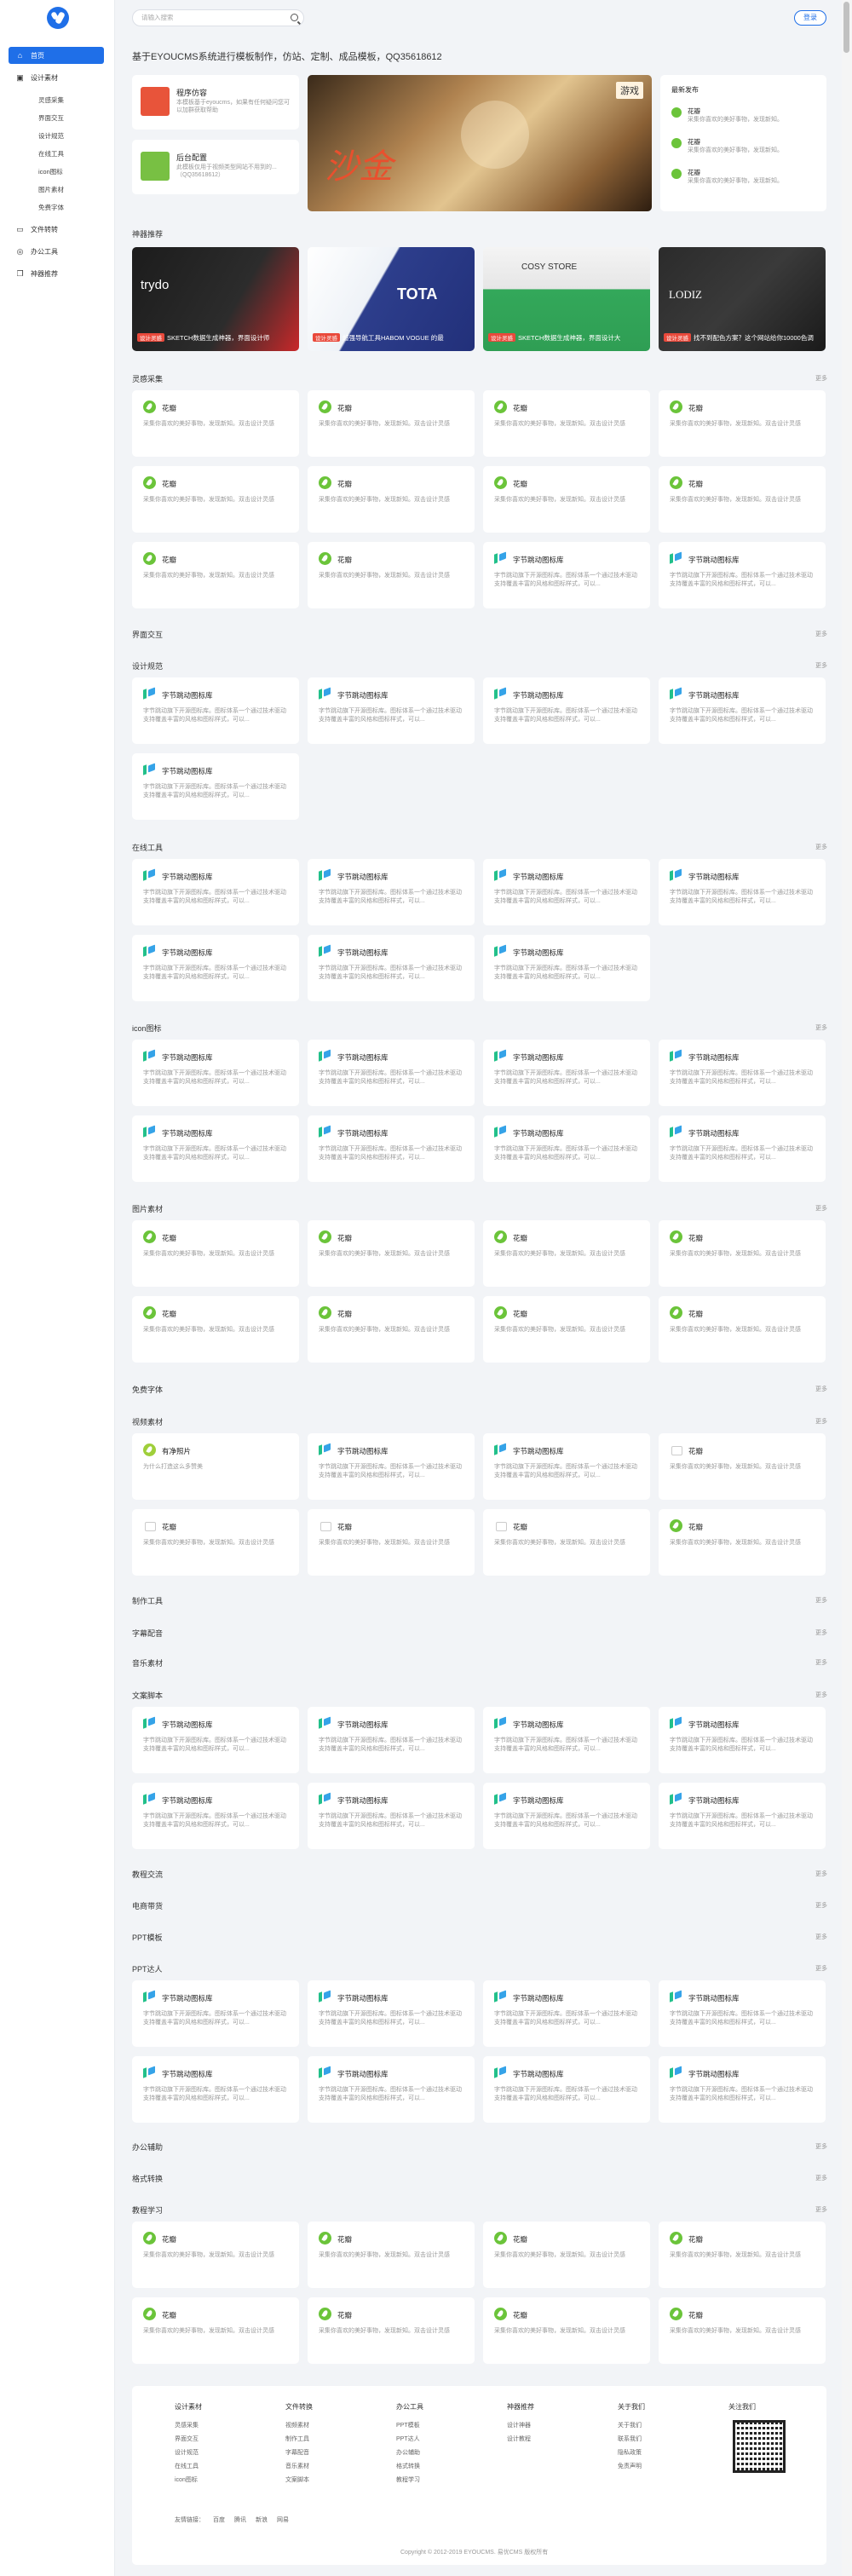  Describe the element at coordinates (187, 2466) in the screenshot. I see `footer-link: 在线工具` at that location.